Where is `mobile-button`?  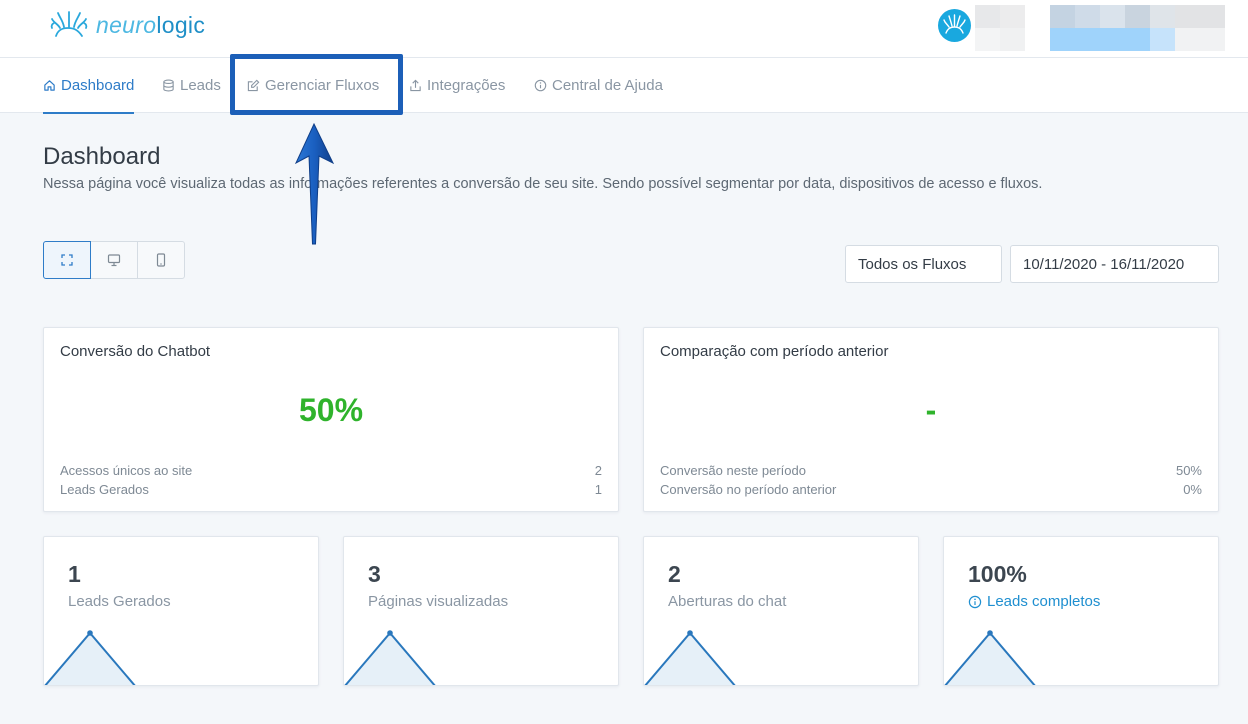
mobile-button is located at coordinates (161, 260).